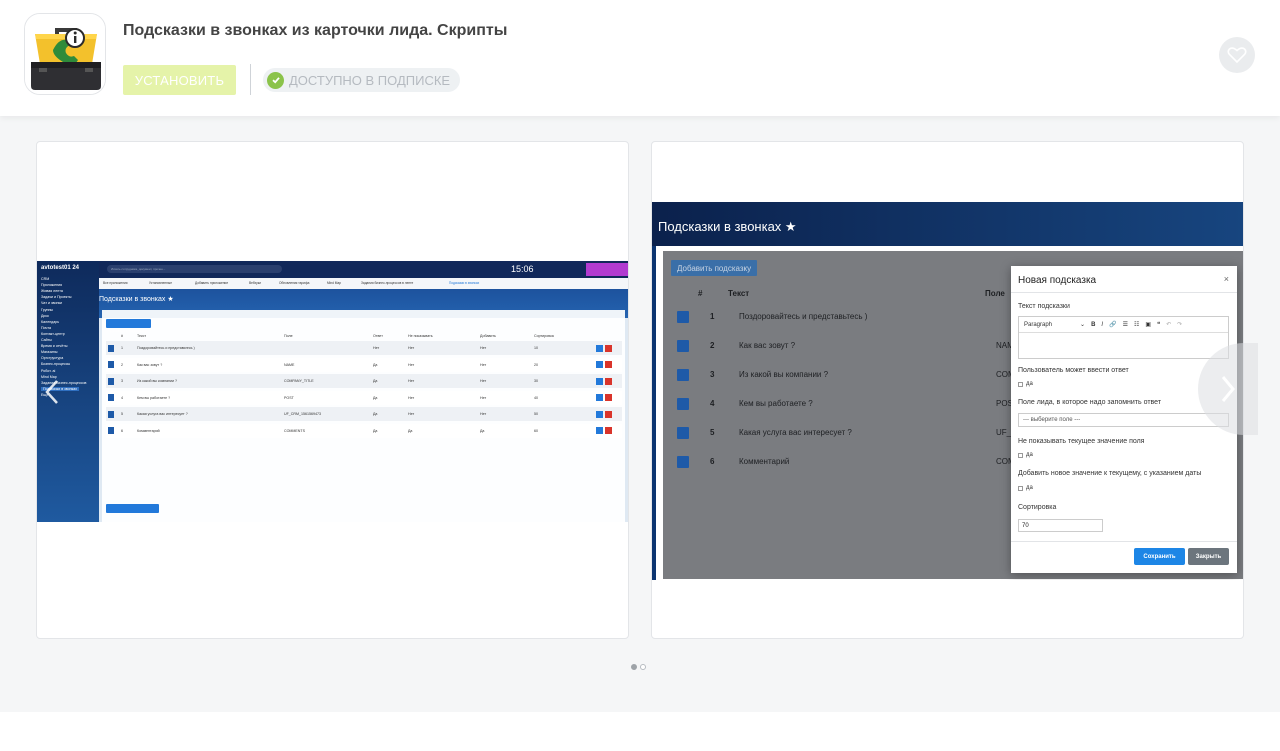  What do you see at coordinates (122, 348) in the screenshot?
I see `crm-table-cell: 1` at bounding box center [122, 348].